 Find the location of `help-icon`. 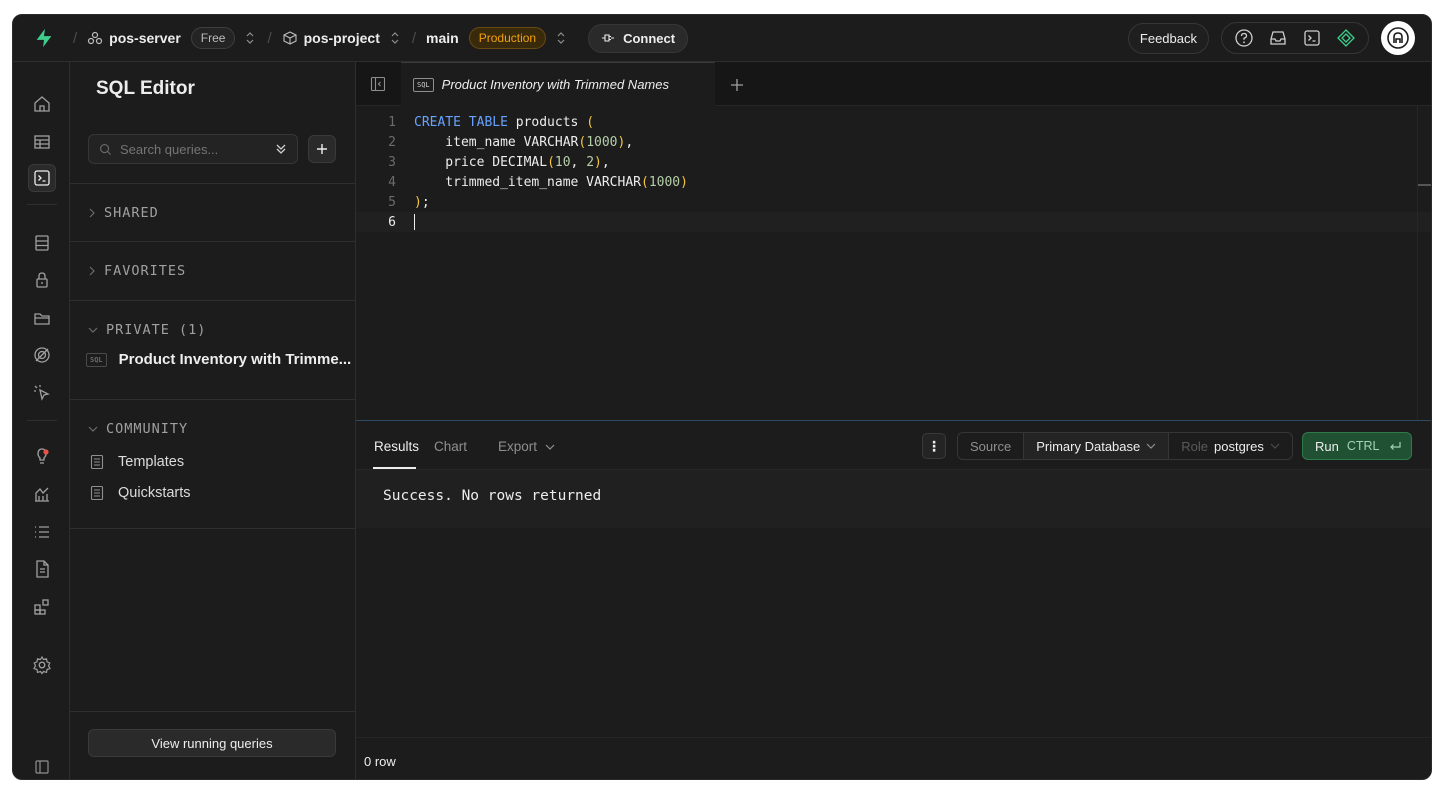

help-icon is located at coordinates (1244, 38).